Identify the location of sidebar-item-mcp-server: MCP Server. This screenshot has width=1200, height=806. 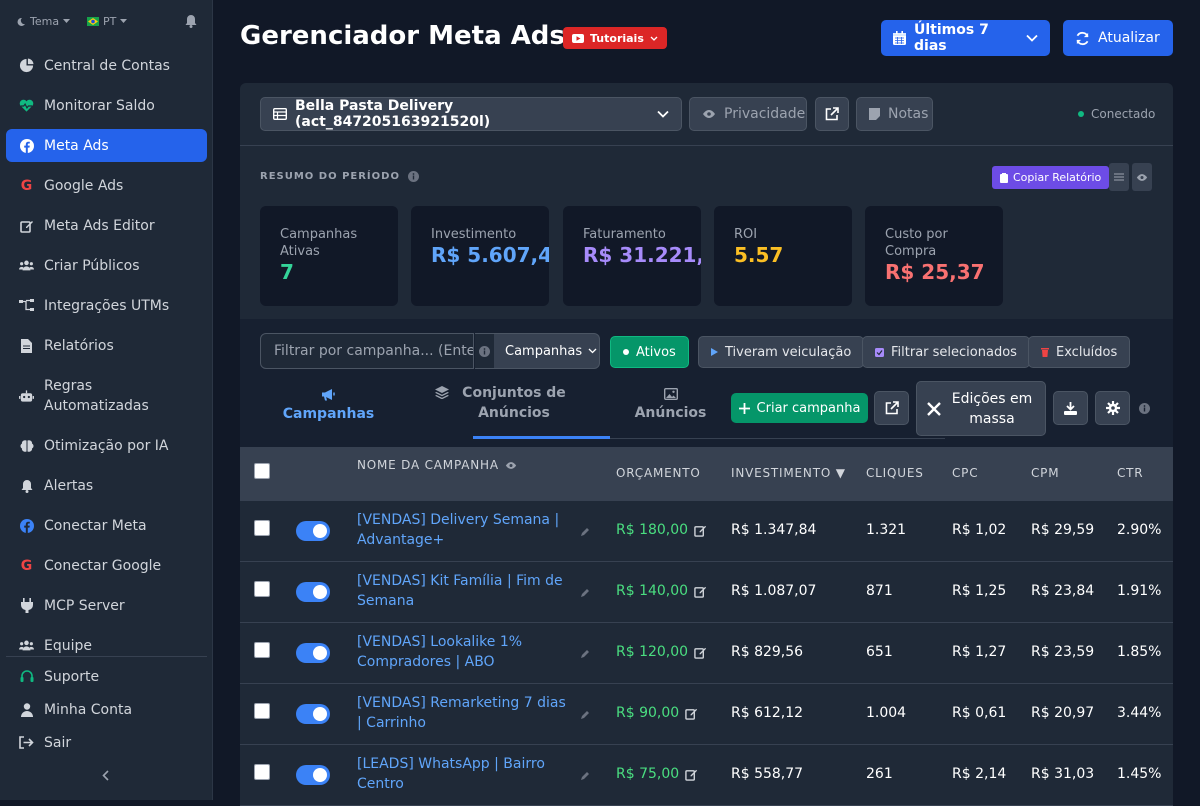
(106, 605).